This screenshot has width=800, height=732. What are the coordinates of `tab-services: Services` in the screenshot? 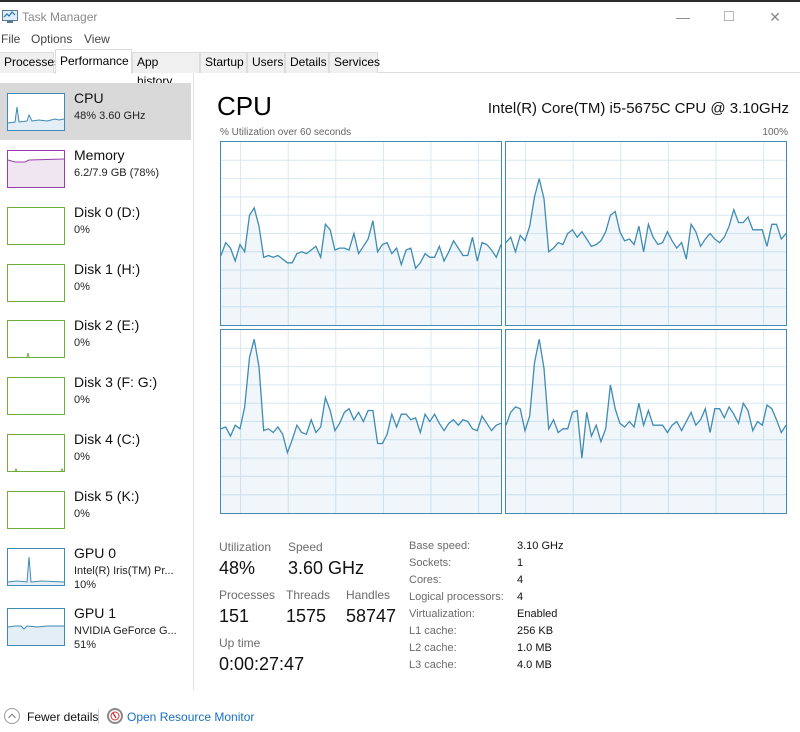 It's located at (354, 62).